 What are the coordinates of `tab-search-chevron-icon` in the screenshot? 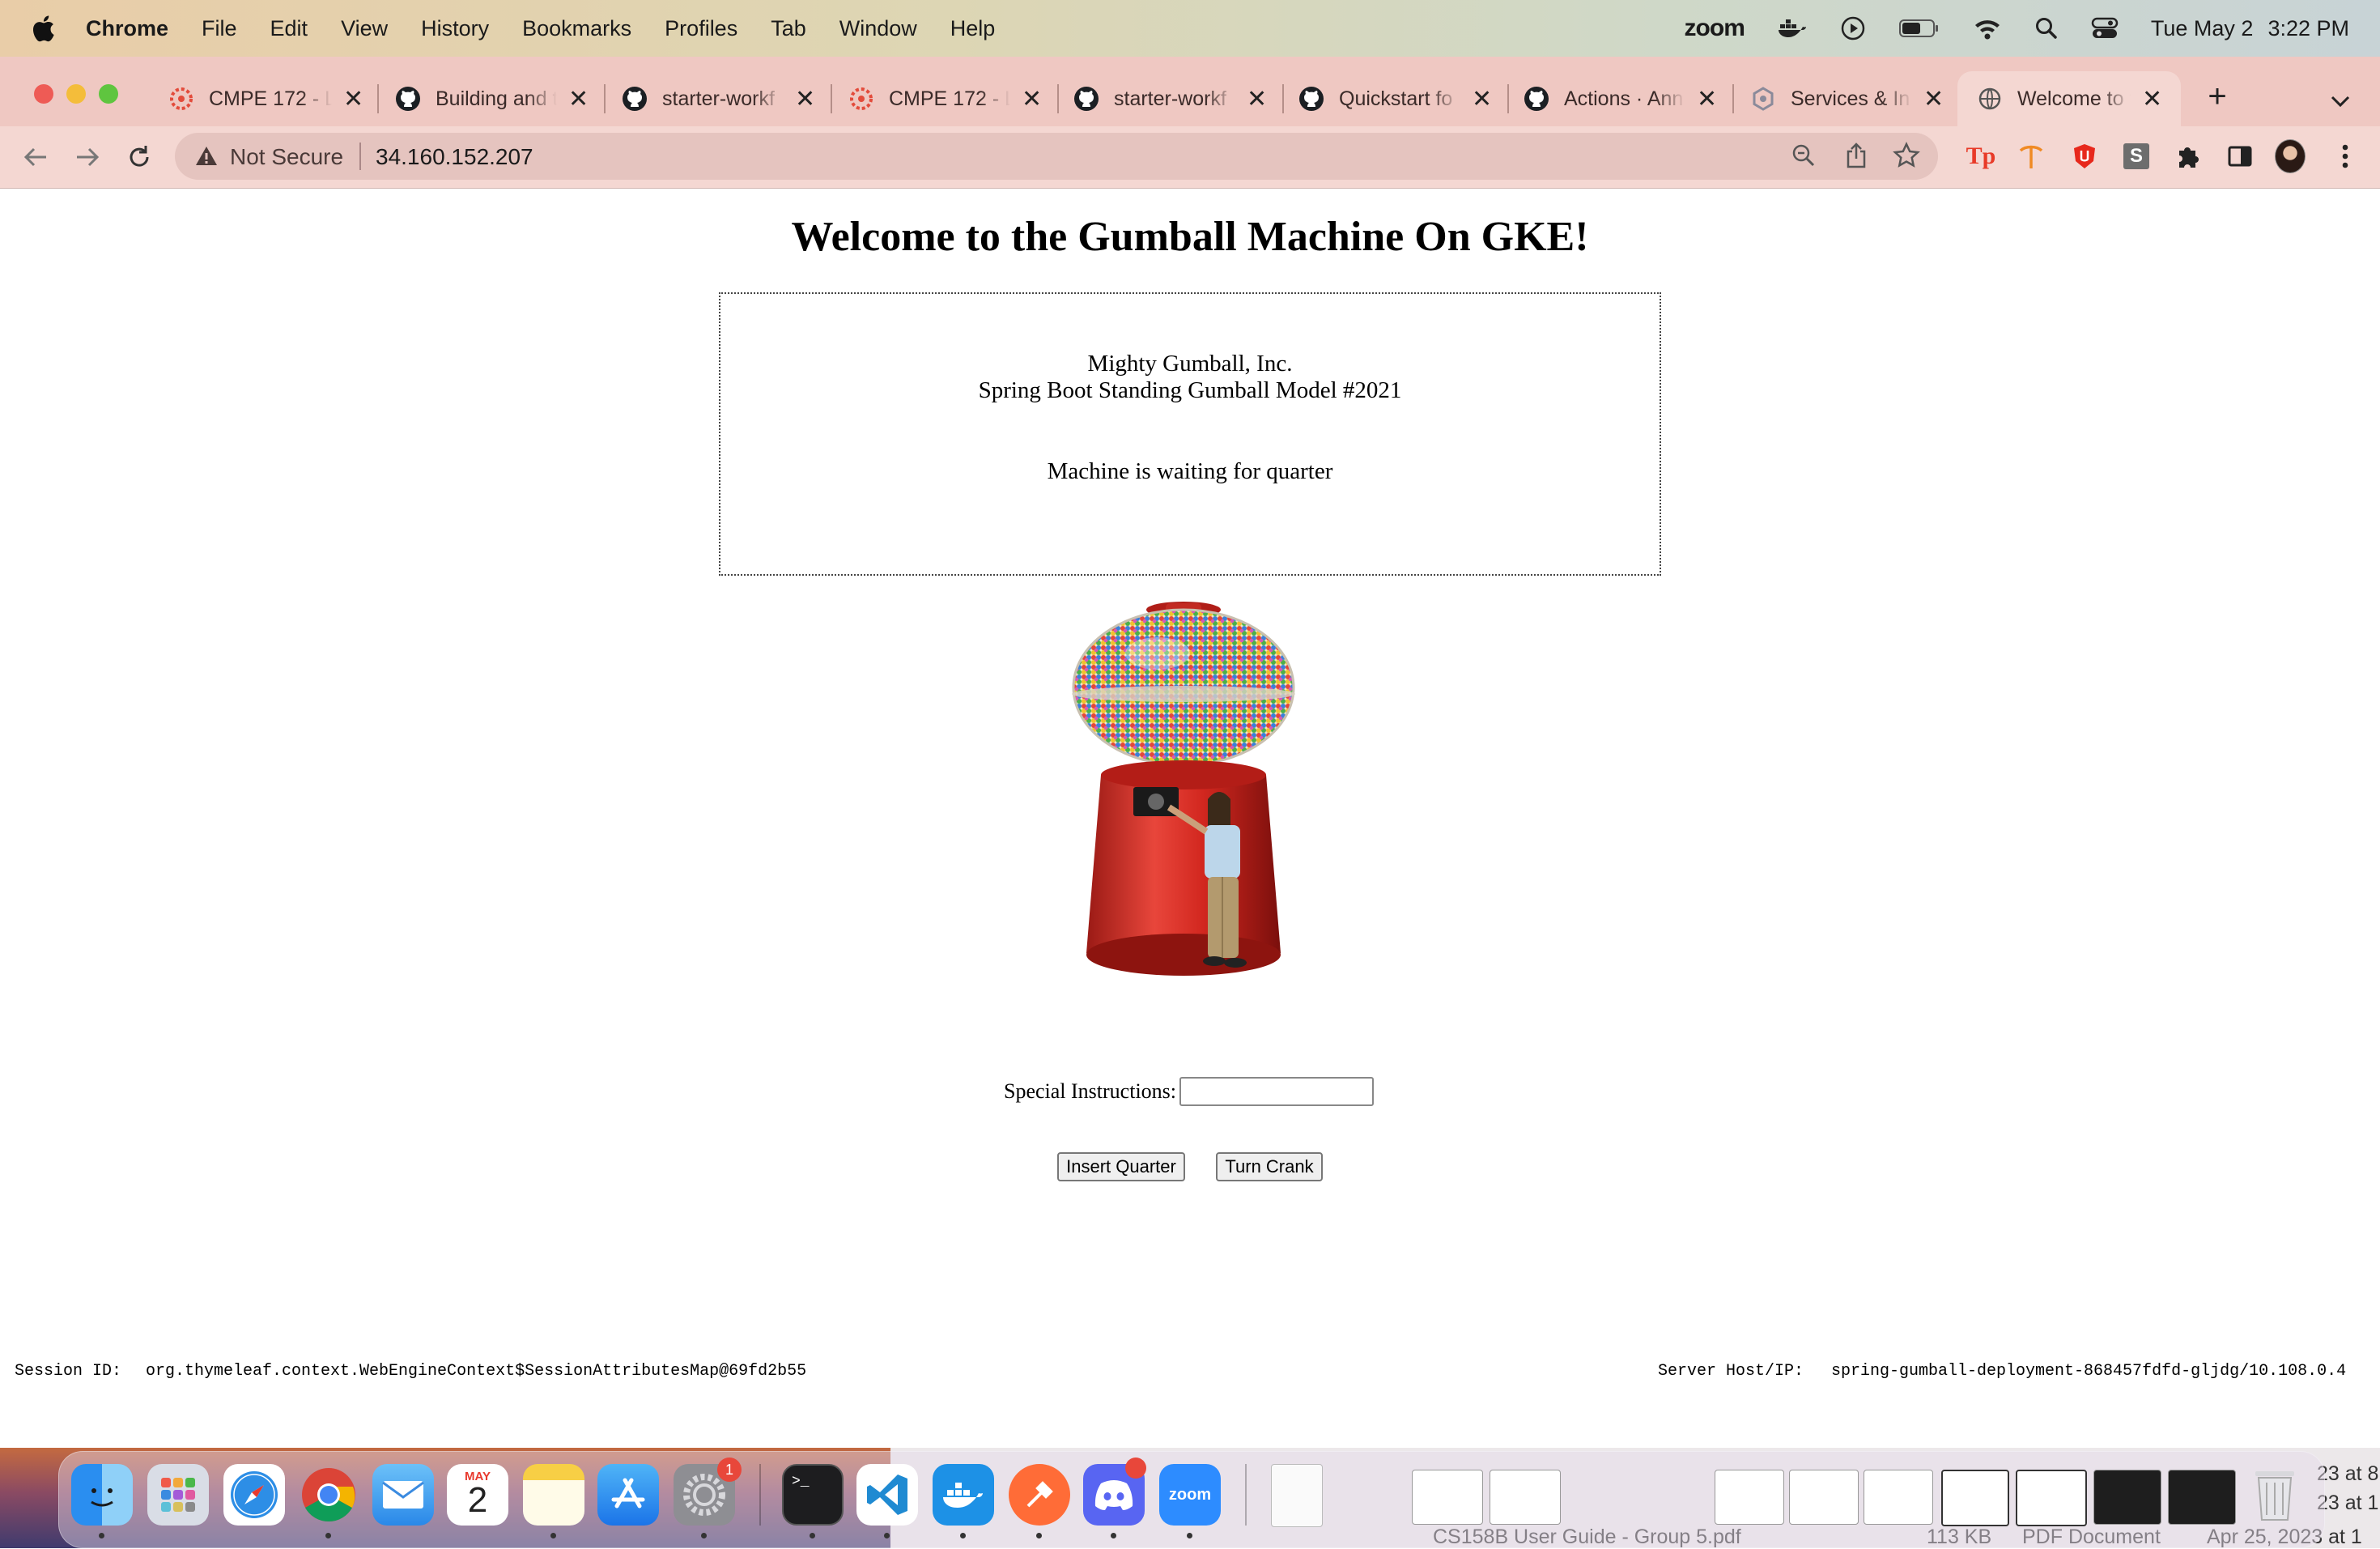 It's located at (2341, 101).